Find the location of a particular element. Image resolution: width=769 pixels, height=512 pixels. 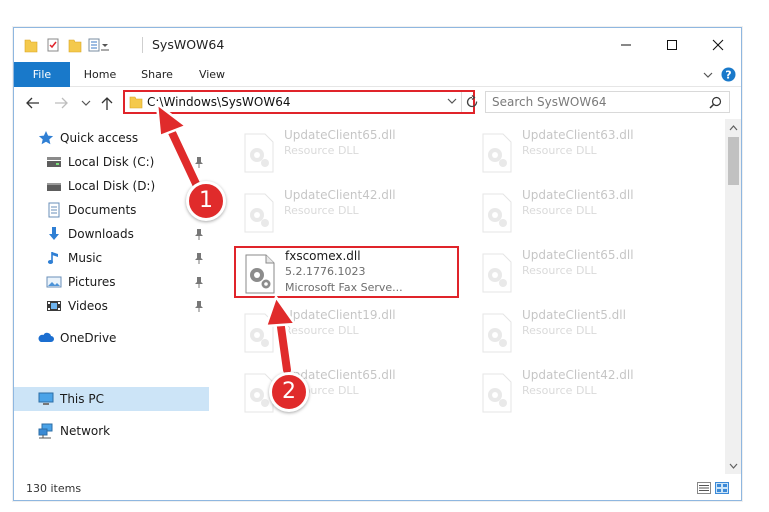

close-button is located at coordinates (718, 45).